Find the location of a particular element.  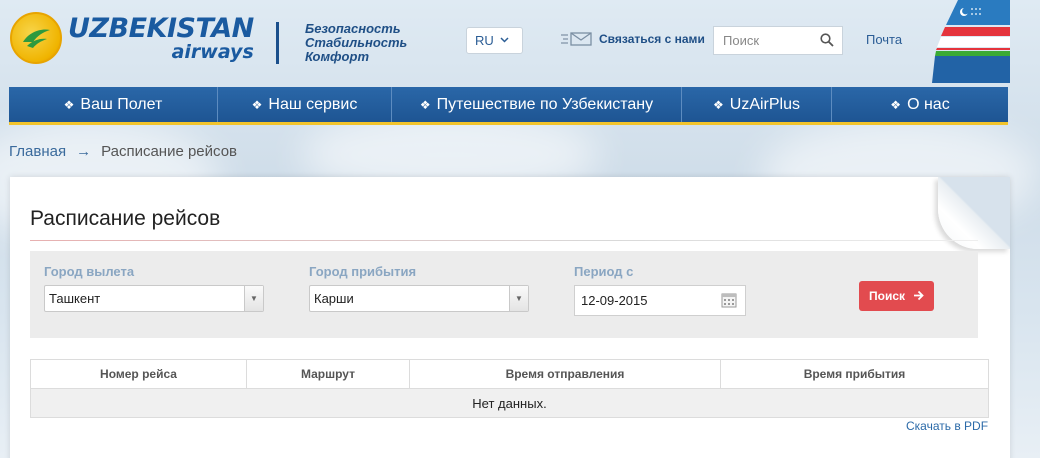

column-header-arrival-time: Время прибытия is located at coordinates (854, 374).